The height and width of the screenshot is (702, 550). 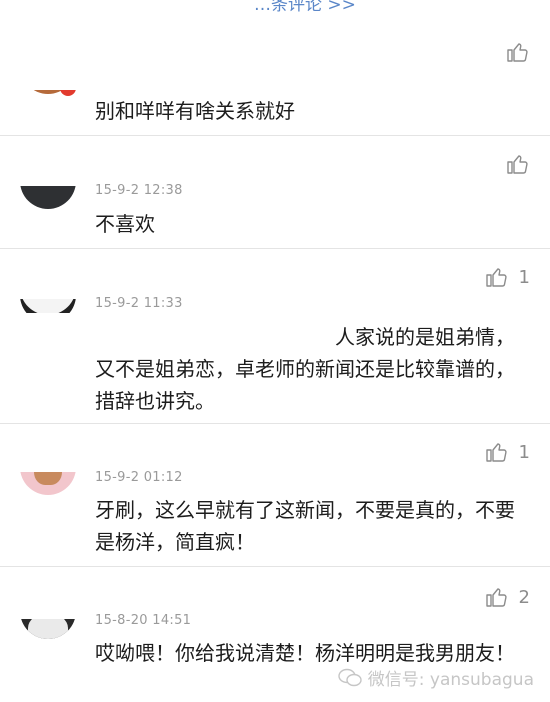 I want to click on watermark: 微信号: yansubagua, so click(x=436, y=677).